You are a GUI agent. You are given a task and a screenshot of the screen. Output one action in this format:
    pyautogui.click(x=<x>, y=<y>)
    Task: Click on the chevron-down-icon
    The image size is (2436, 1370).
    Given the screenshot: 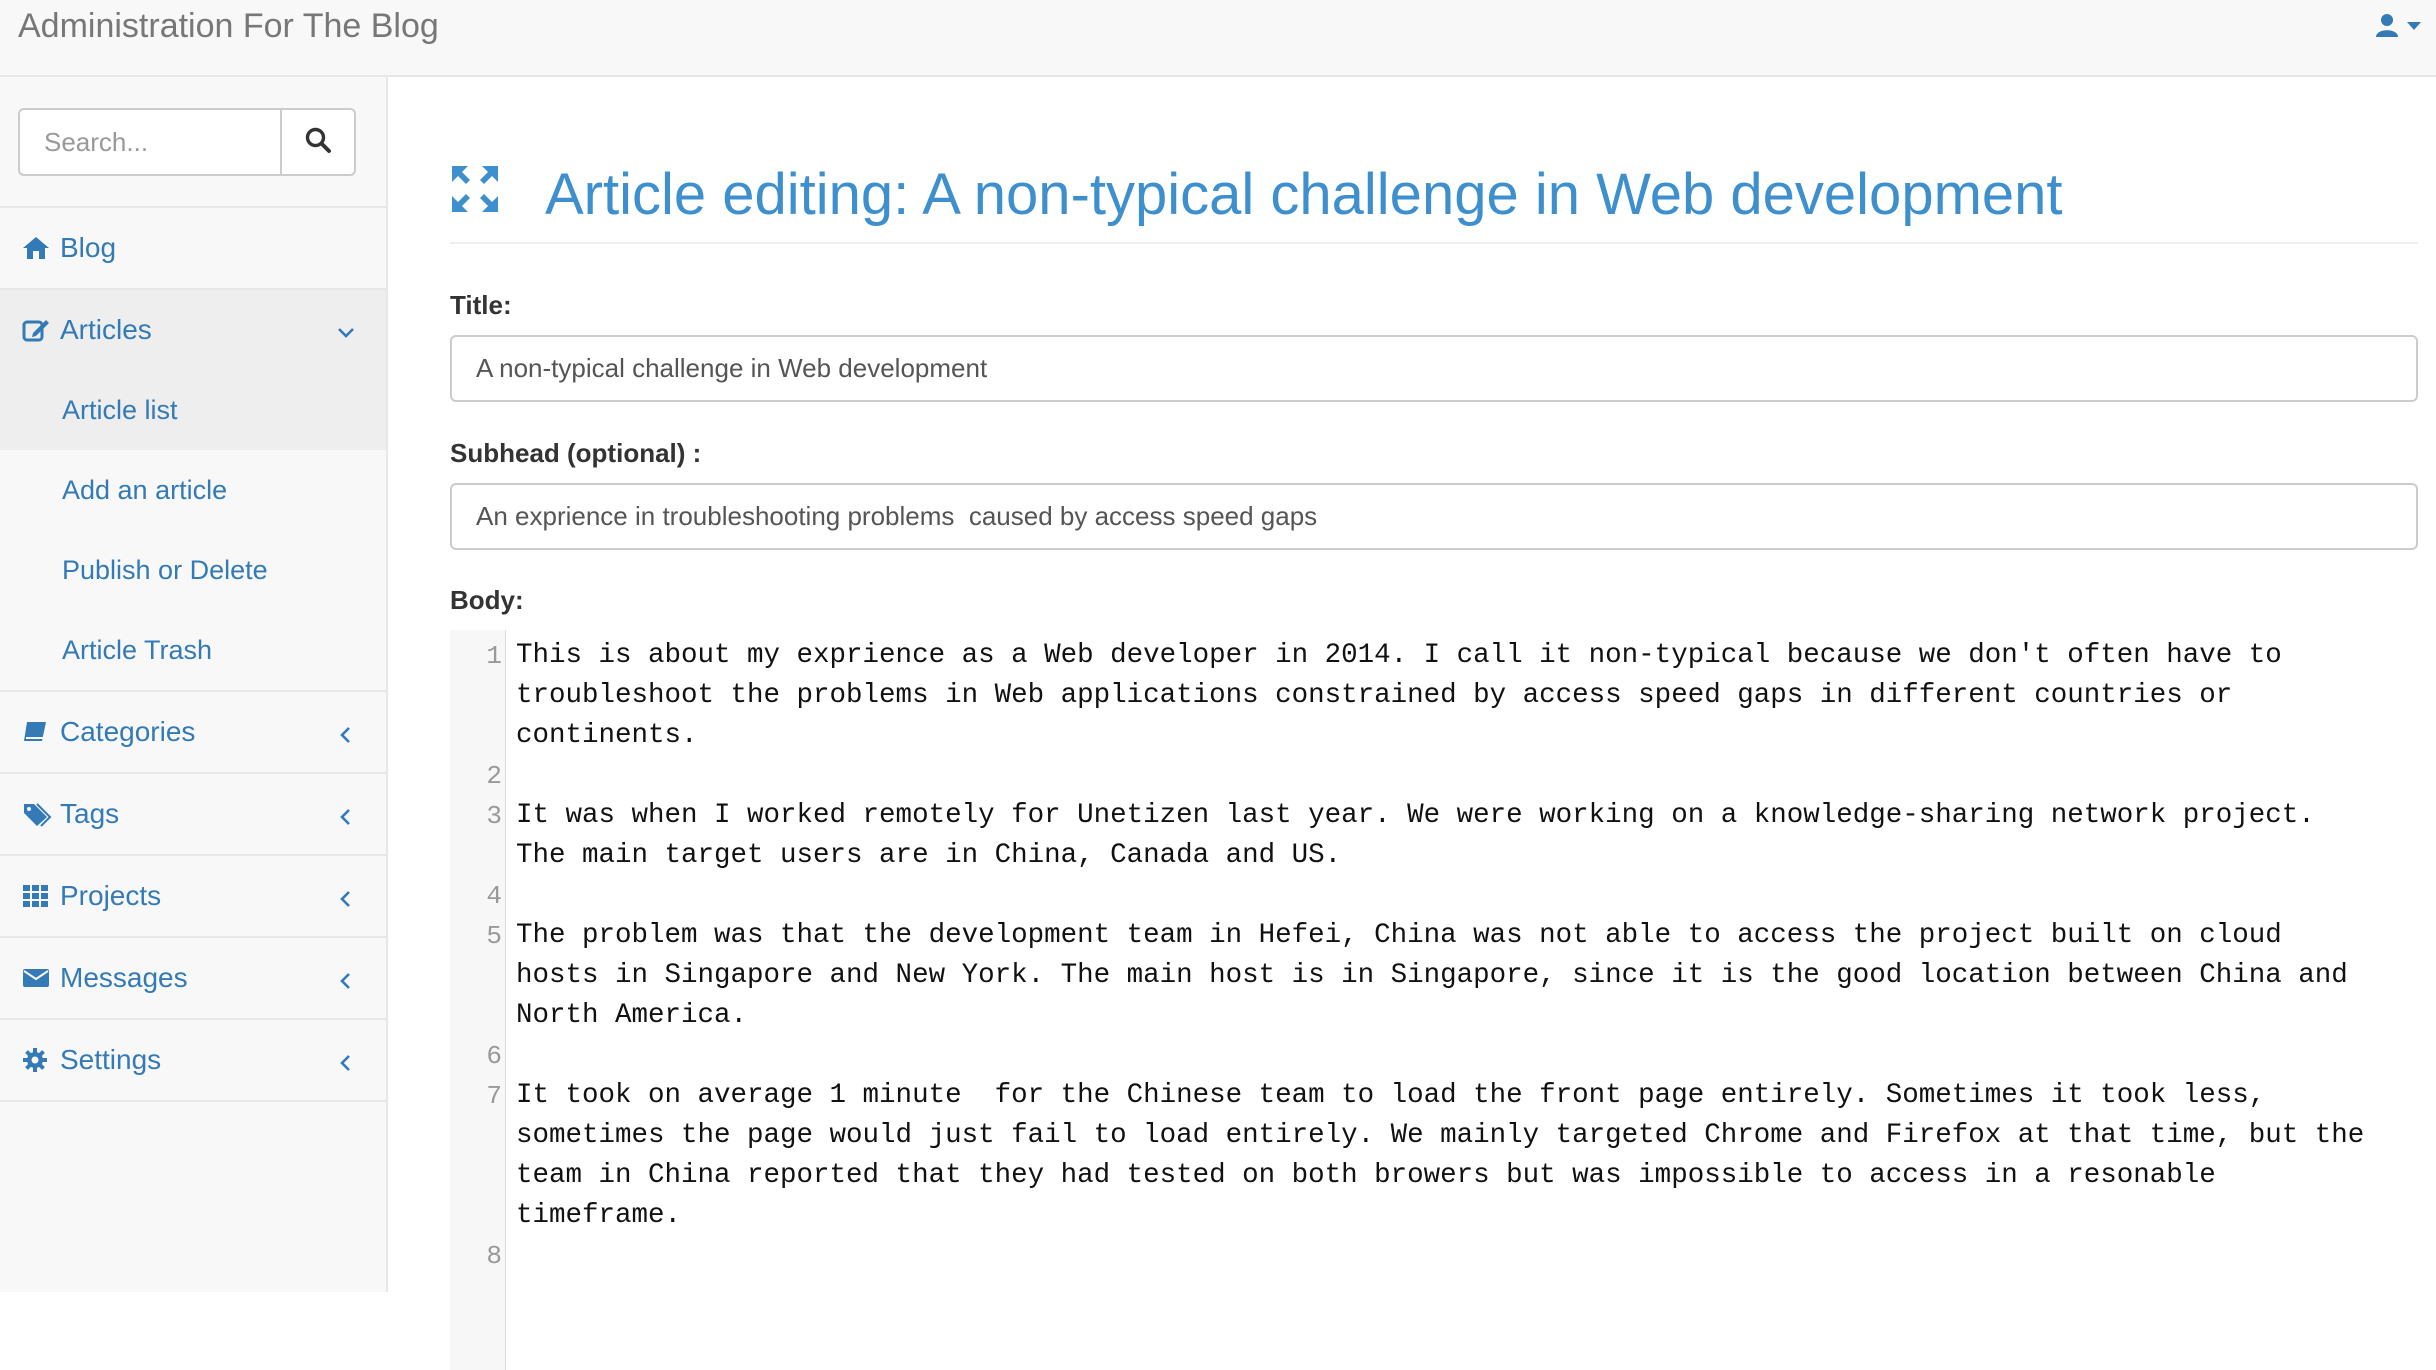 What is the action you would take?
    pyautogui.click(x=346, y=334)
    